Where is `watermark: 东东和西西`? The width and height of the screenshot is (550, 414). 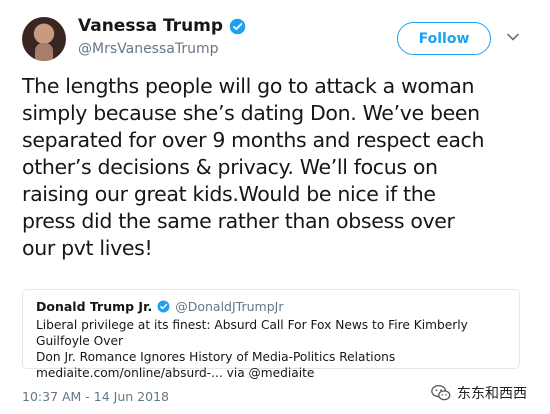 watermark: 东东和西西 is located at coordinates (478, 393).